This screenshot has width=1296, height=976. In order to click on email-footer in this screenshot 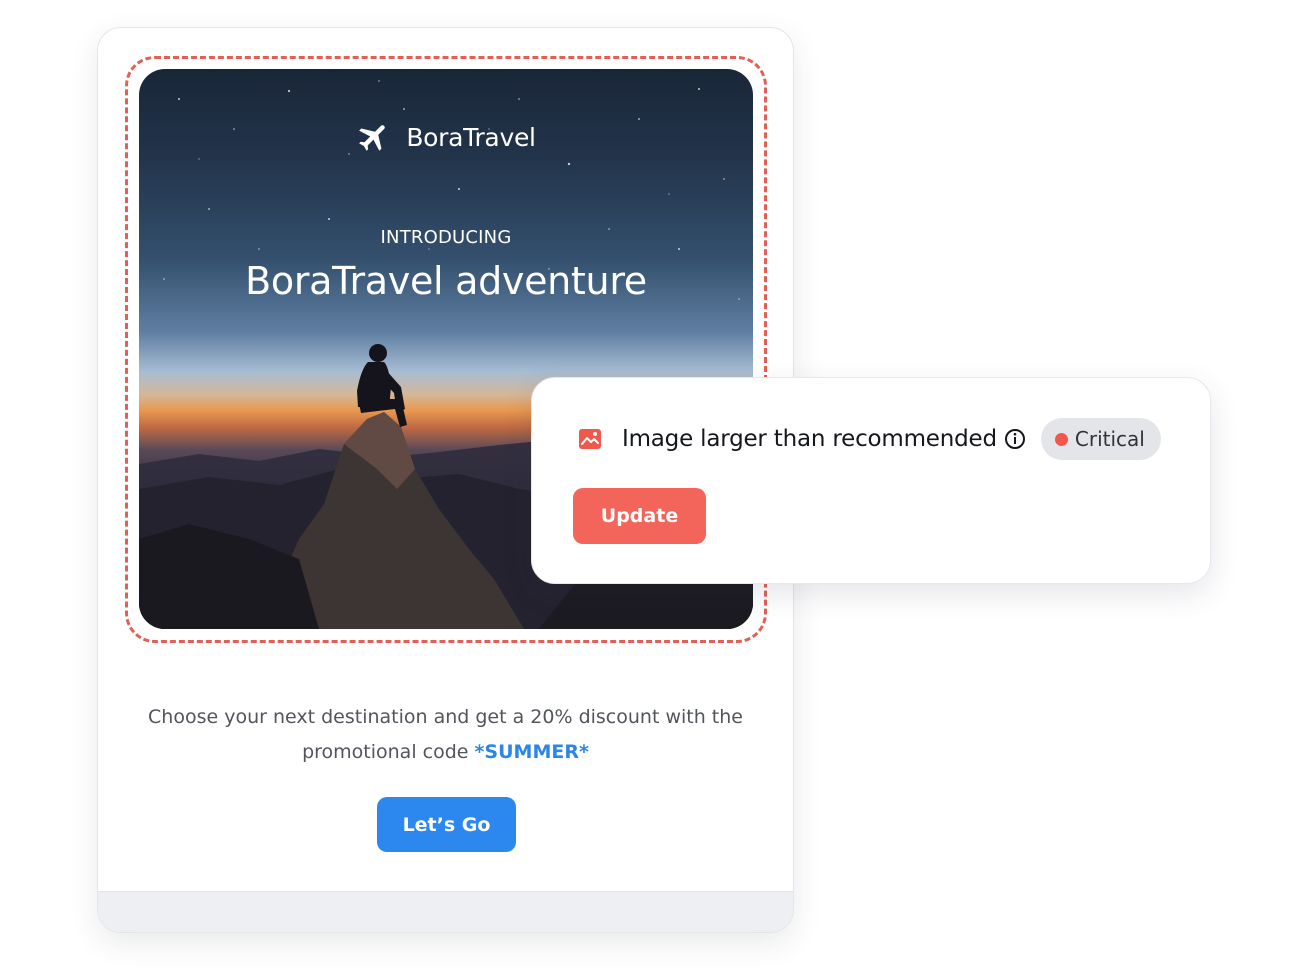, I will do `click(445, 911)`.